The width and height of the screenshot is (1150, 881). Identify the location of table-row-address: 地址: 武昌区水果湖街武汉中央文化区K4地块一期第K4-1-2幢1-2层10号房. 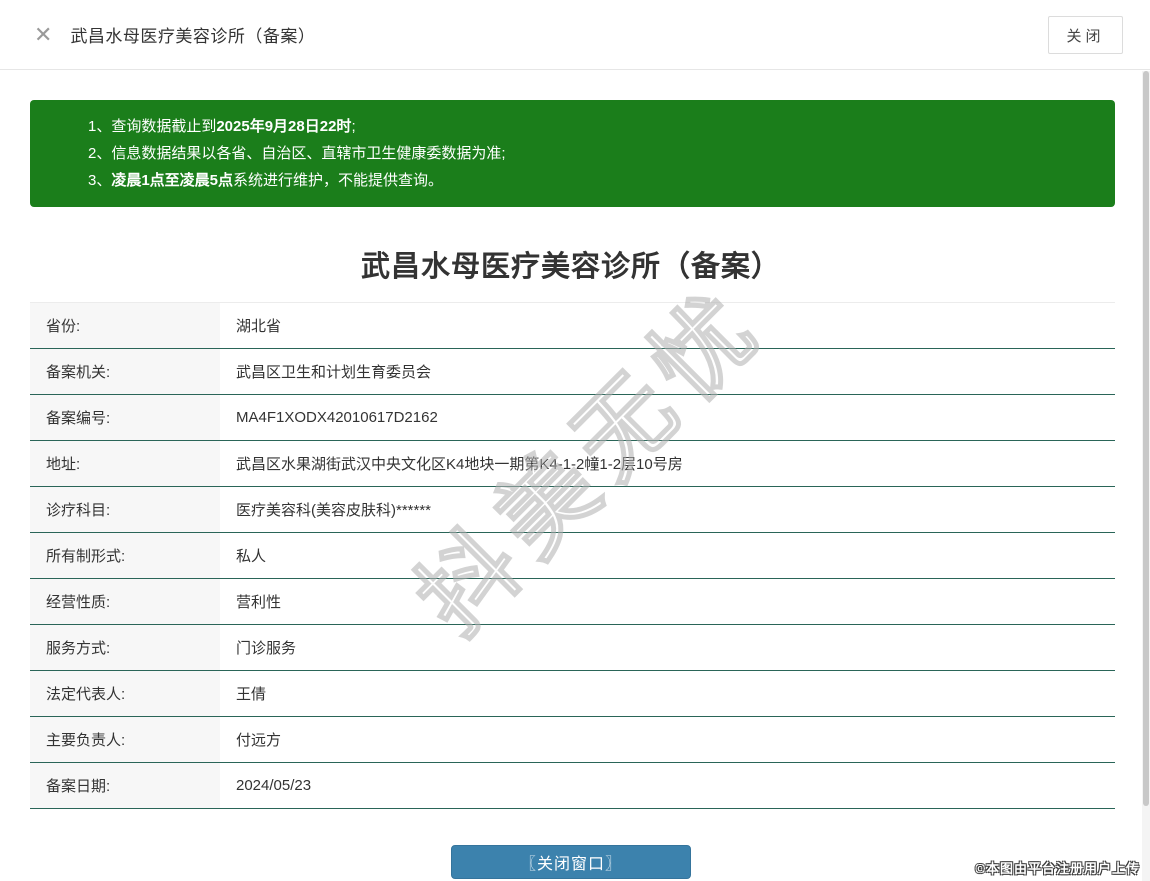
(572, 464).